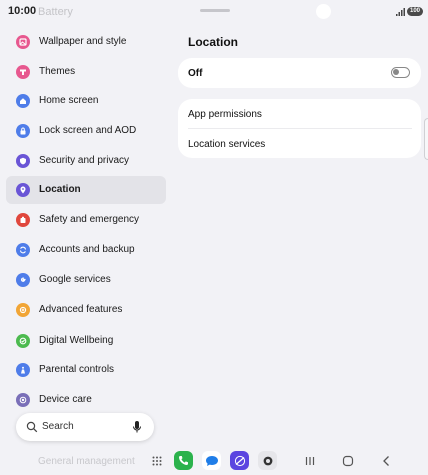 Image resolution: width=428 pixels, height=475 pixels. What do you see at coordinates (23, 280) in the screenshot?
I see `google-icon` at bounding box center [23, 280].